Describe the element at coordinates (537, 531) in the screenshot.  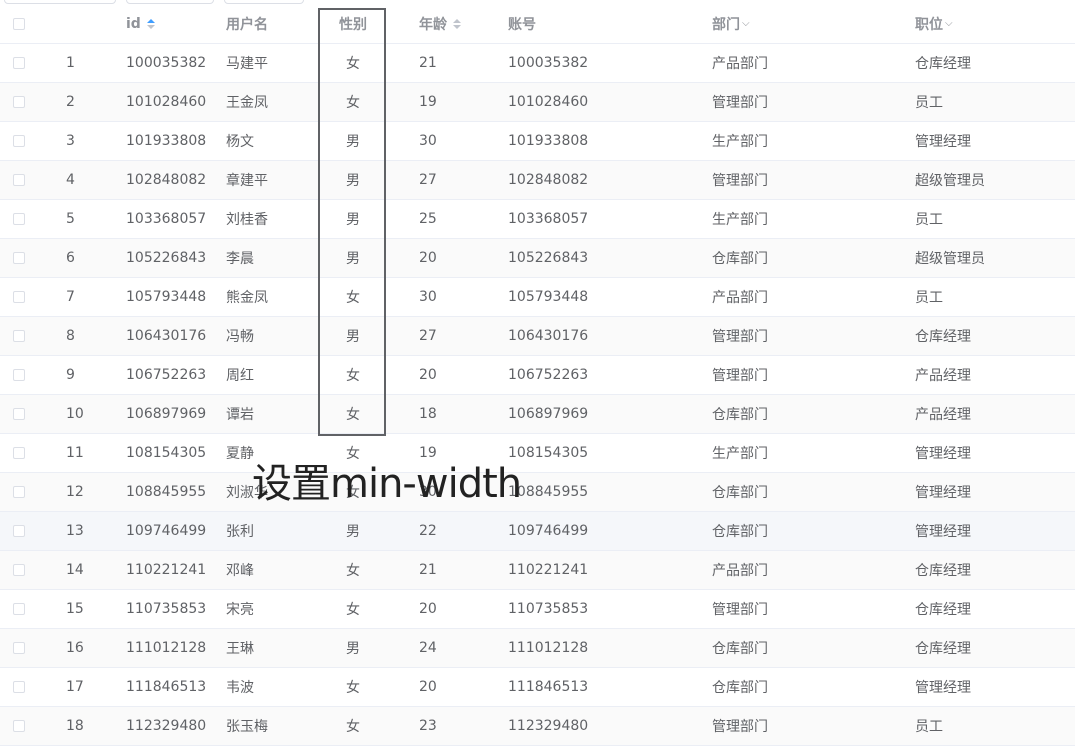
I see `table-row: 13 109746499 张利 男 22 109746499 仓库部门 管理经理` at that location.